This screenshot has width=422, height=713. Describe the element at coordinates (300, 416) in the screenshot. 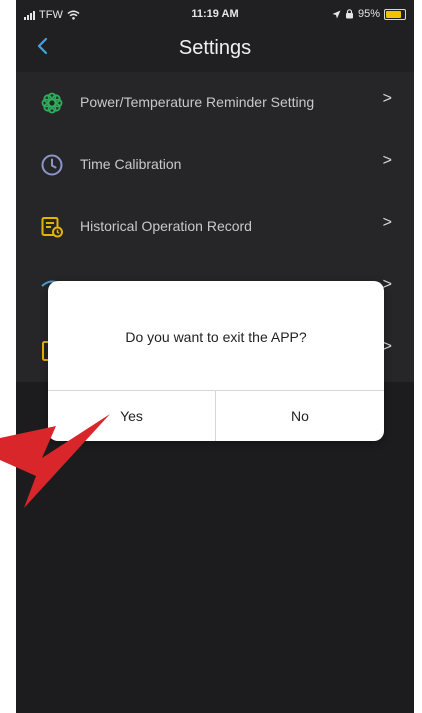

I see `no-button: No` at that location.